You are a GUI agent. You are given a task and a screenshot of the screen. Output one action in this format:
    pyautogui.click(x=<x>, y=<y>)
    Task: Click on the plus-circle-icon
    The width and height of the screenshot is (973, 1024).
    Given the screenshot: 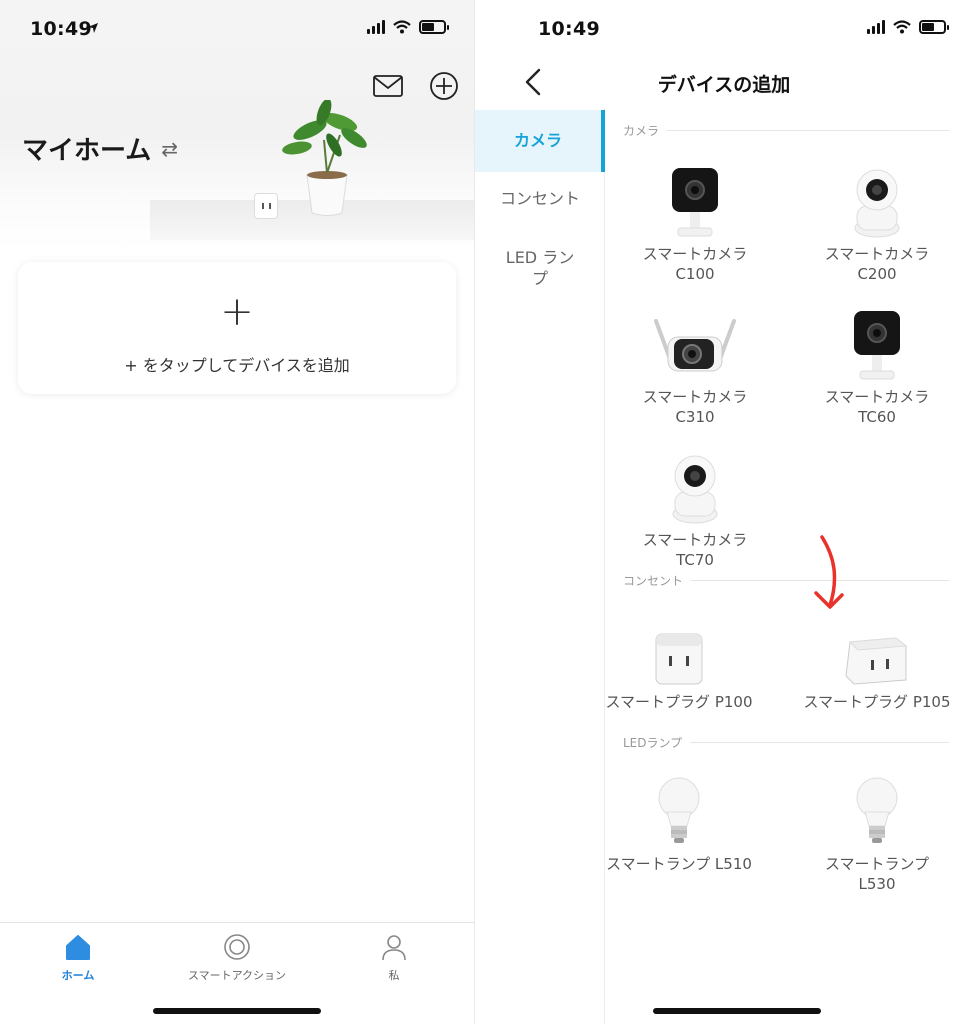 What is the action you would take?
    pyautogui.click(x=444, y=86)
    